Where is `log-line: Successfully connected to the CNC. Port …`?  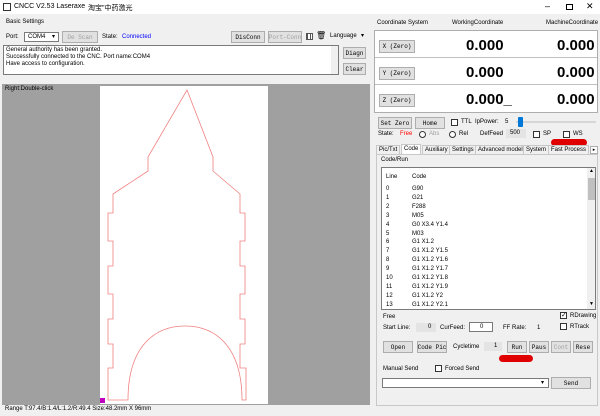 log-line: Successfully connected to the CNC. Port … is located at coordinates (78, 57).